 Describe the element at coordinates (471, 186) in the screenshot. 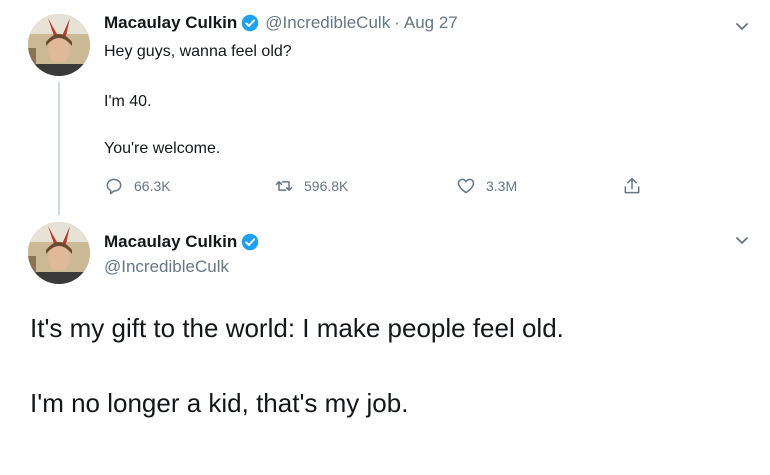

I see `like-icon` at that location.